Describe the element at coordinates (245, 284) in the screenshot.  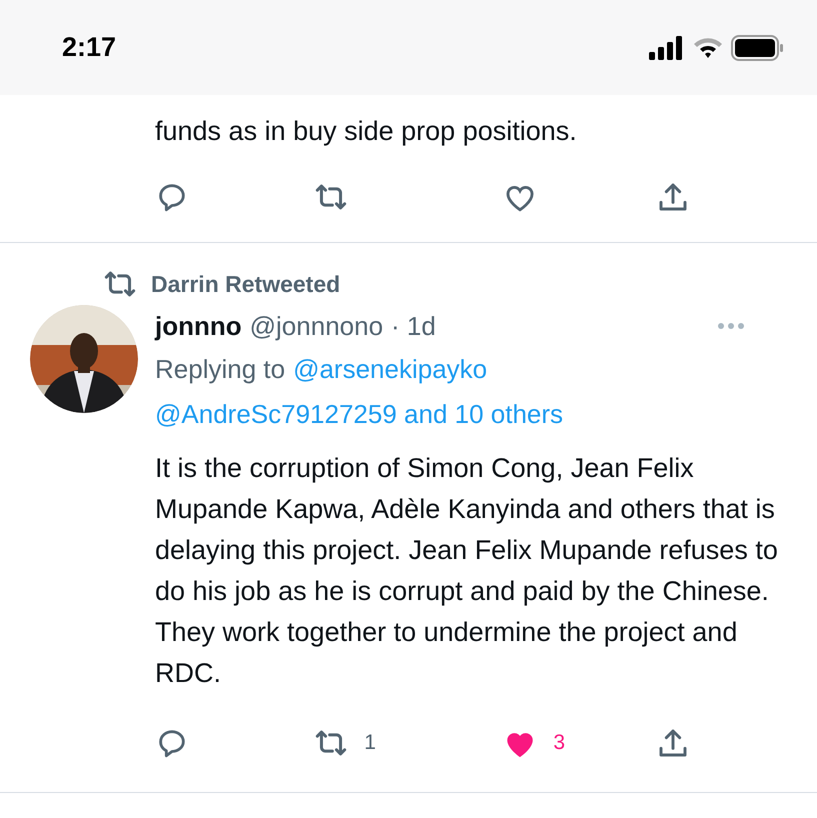
I see `retweeted-label: Darrin Retweeted` at that location.